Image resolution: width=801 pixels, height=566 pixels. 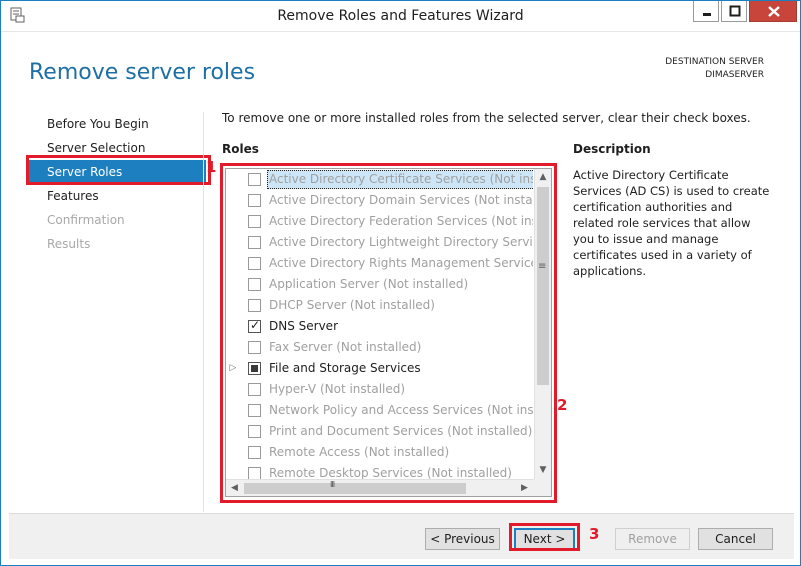 I want to click on window-title: Remove Roles and Features Wizard, so click(x=400, y=16).